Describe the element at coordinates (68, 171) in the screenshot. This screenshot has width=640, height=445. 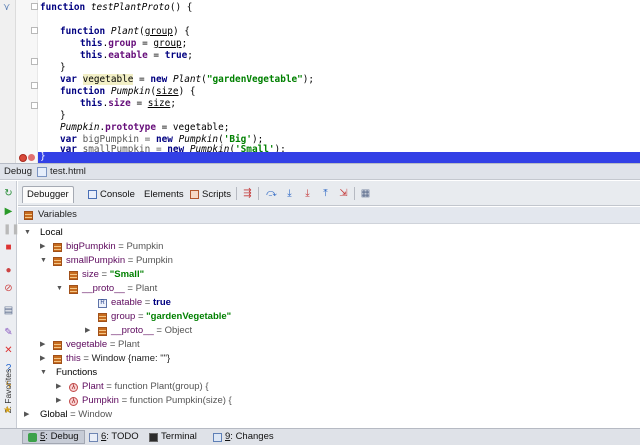
I see `debug-config-tab: test.html` at that location.